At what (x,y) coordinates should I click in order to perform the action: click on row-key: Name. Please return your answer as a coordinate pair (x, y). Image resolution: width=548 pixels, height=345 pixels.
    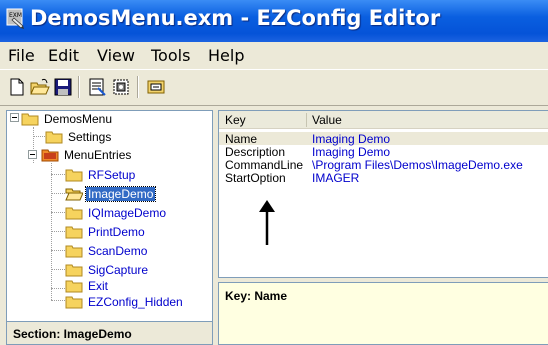
    Looking at the image, I should click on (241, 139).